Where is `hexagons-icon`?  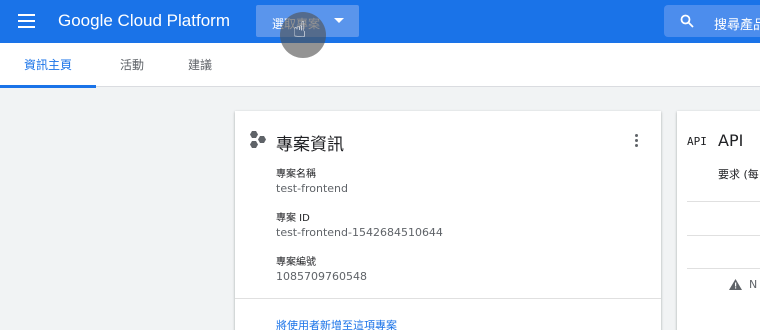
hexagons-icon is located at coordinates (258, 139).